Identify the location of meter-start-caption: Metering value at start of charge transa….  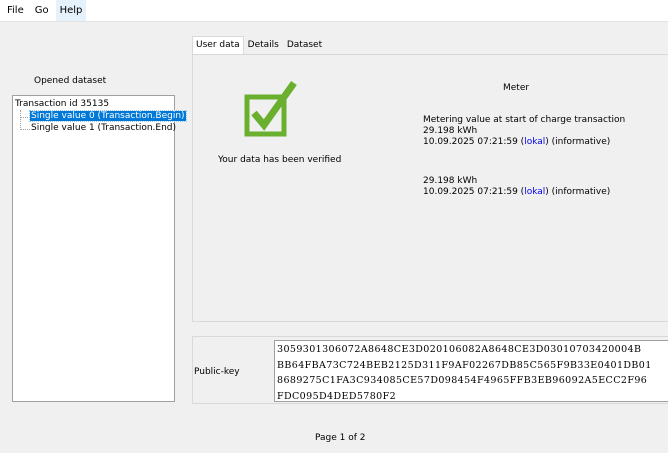
(524, 120).